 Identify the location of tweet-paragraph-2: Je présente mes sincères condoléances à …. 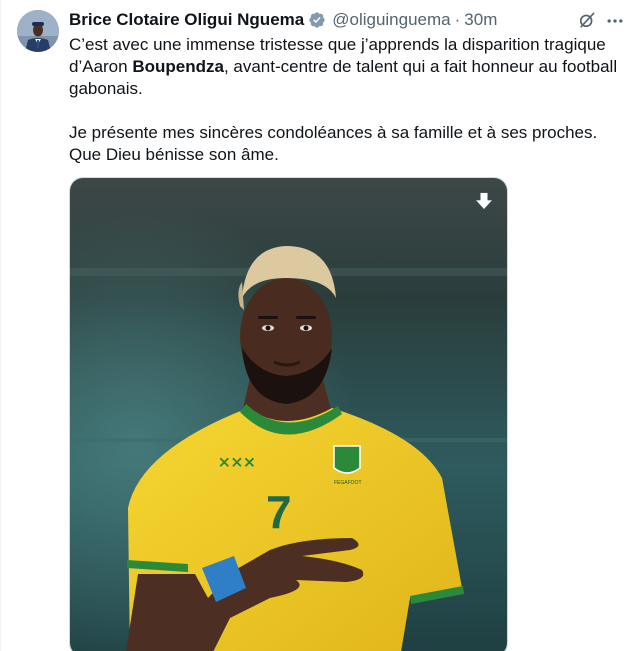
(333, 143).